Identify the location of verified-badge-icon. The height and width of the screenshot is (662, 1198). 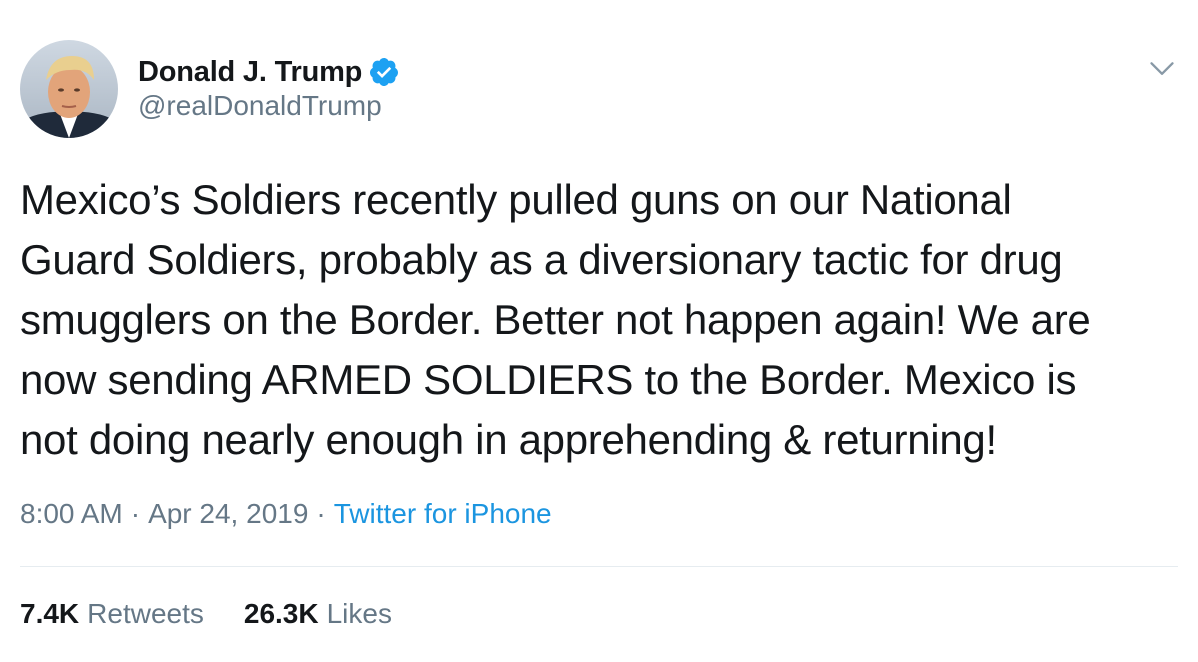
(384, 72).